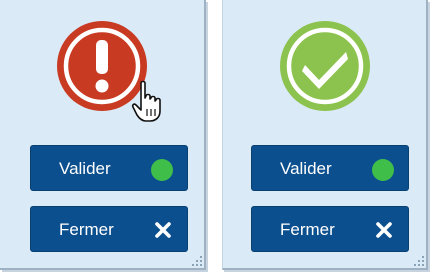 This screenshot has width=436, height=278. I want to click on hand-pointer-icon, so click(148, 102).